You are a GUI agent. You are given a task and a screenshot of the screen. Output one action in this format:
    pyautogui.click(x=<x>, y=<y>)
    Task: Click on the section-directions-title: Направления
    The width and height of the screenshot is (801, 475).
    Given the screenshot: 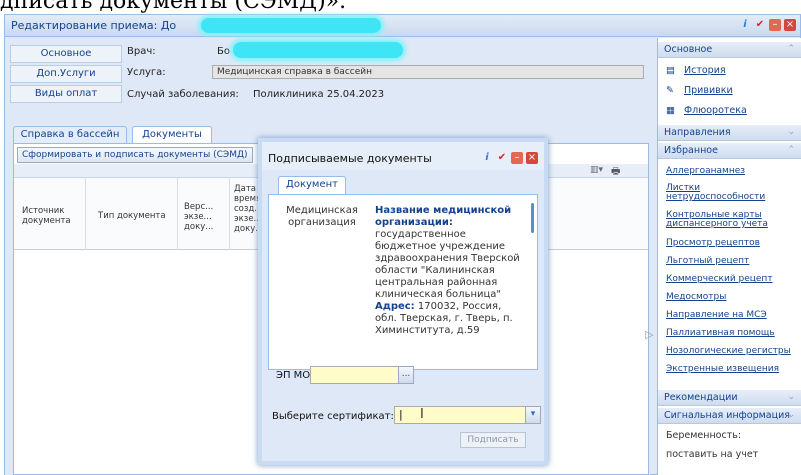 What is the action you would take?
    pyautogui.click(x=697, y=132)
    